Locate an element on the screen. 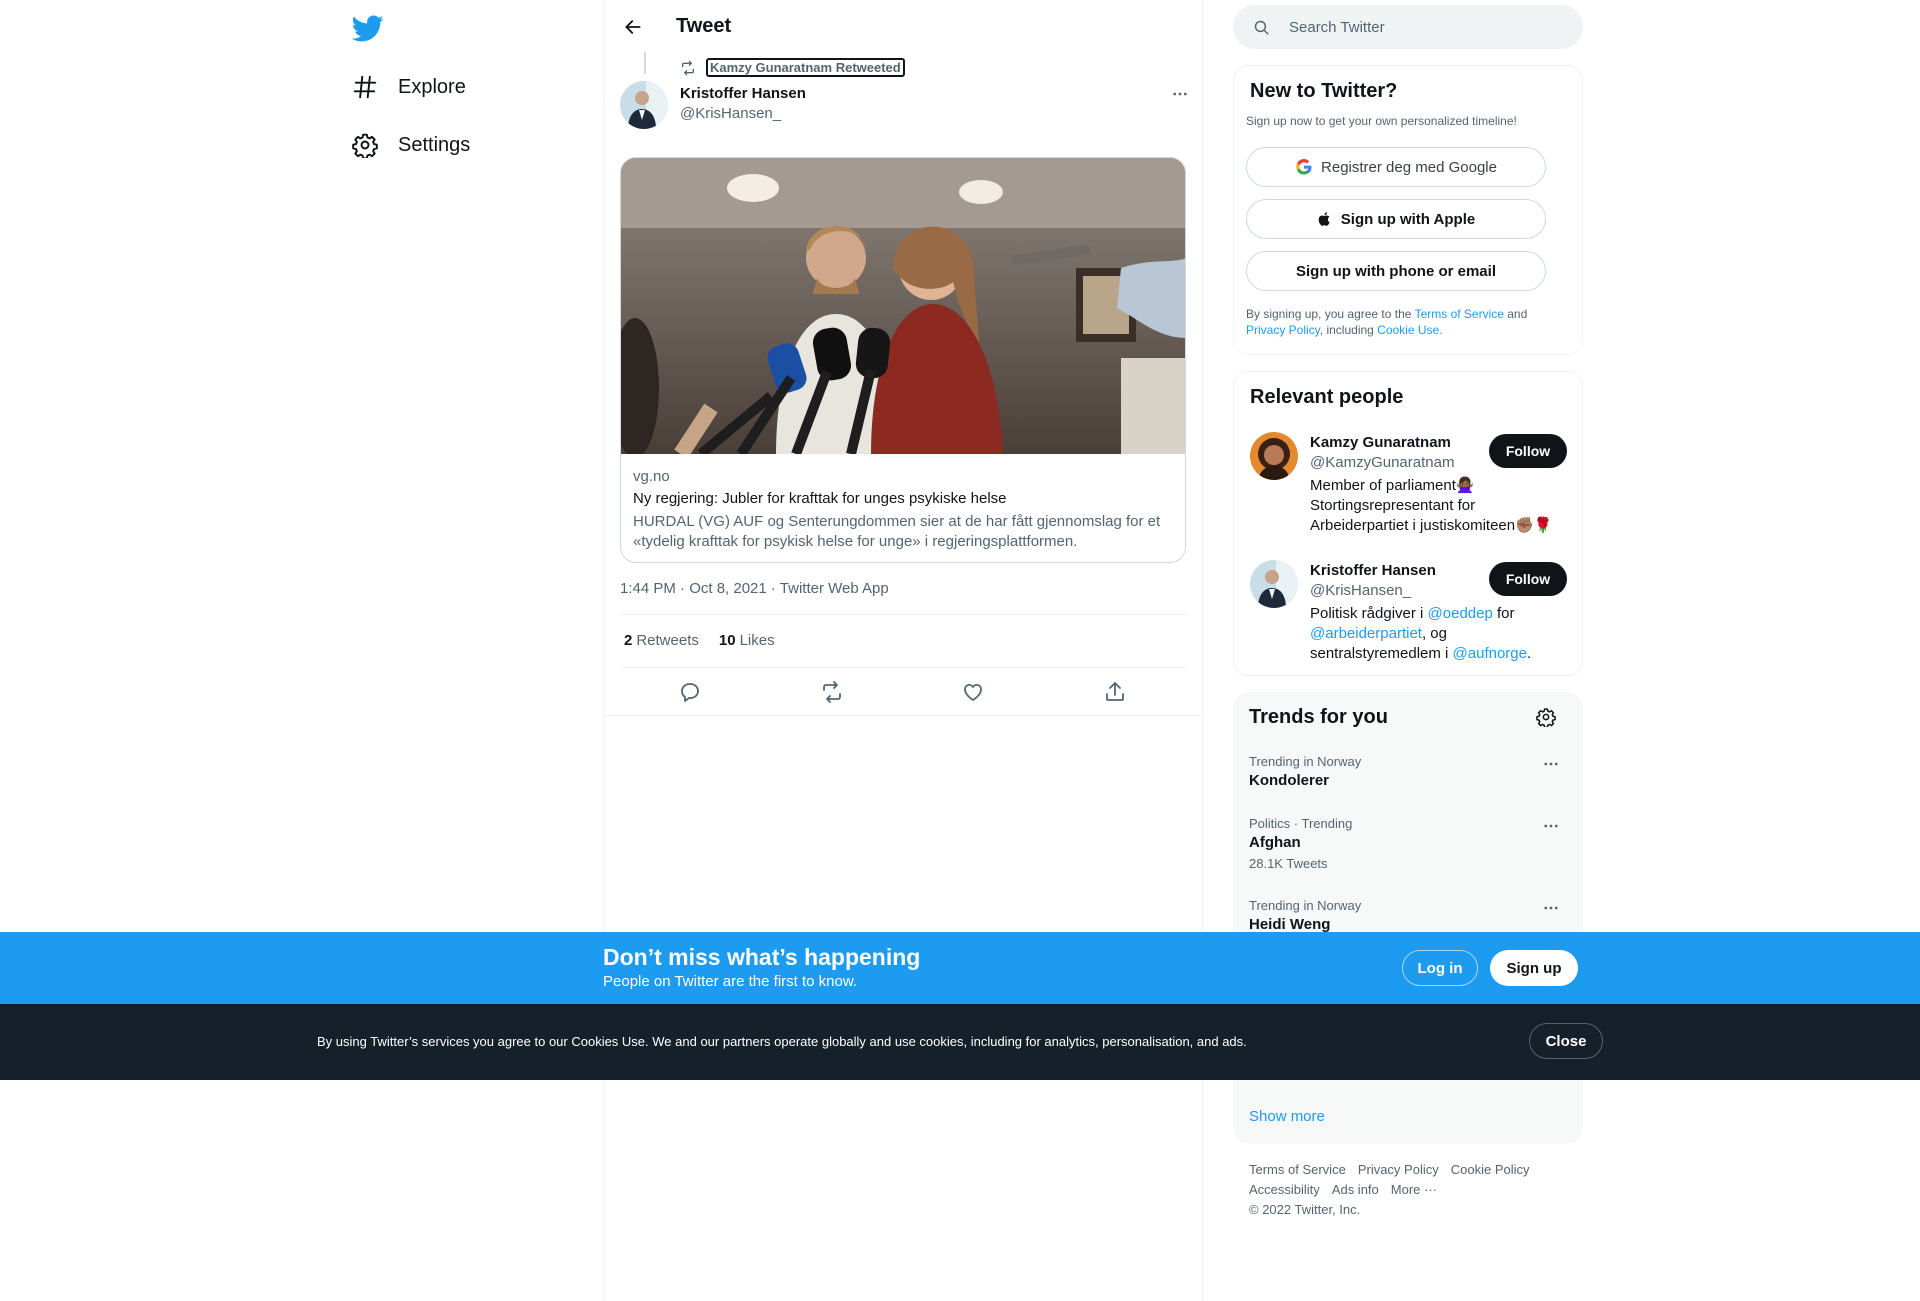 The width and height of the screenshot is (1920, 1301). mention-link: @arbeiderpartiet is located at coordinates (1366, 633).